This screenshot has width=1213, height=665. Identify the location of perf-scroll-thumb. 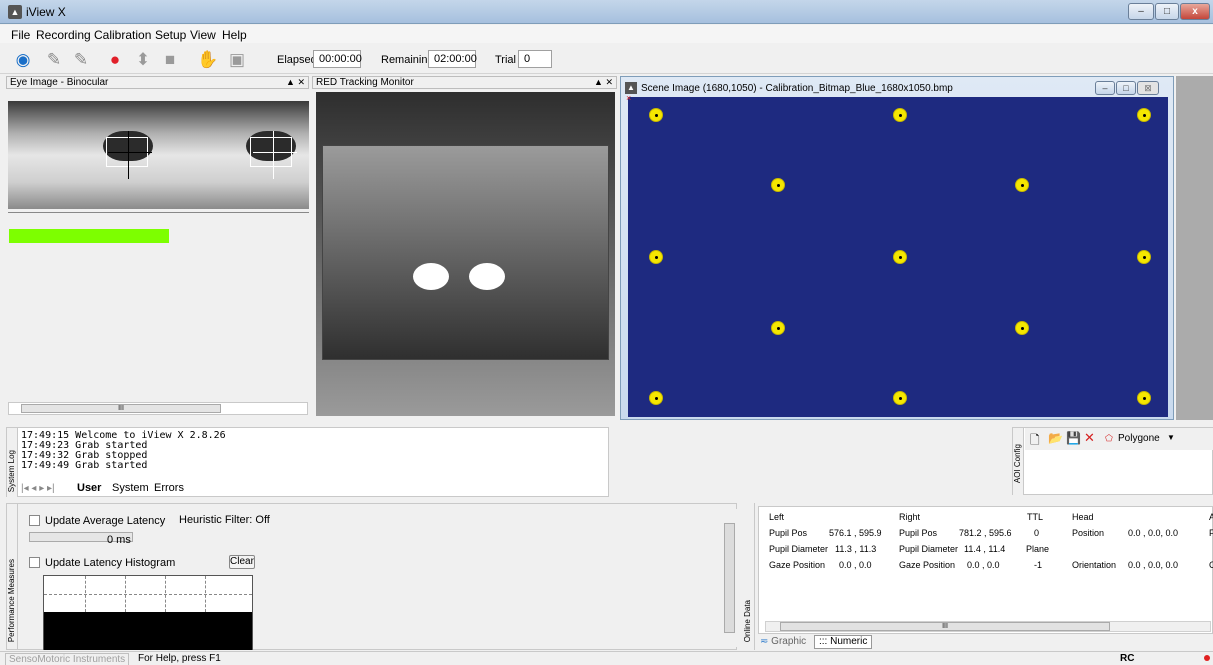
(729, 578).